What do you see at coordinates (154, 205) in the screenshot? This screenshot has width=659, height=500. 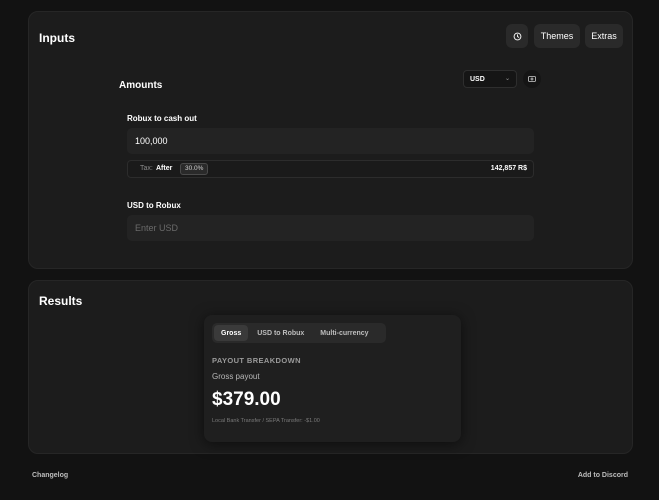 I see `usd-field-label: USD to Robux` at bounding box center [154, 205].